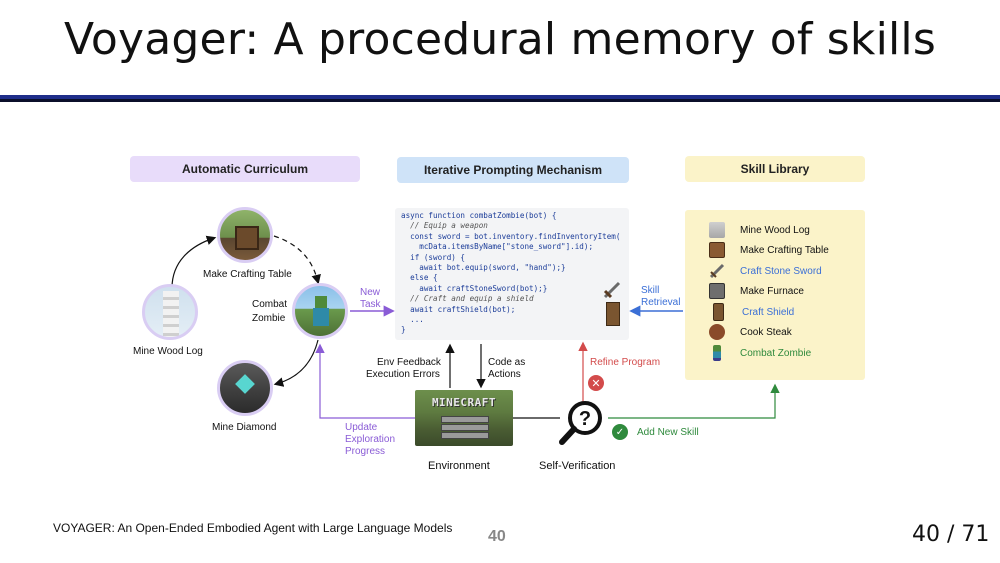 This screenshot has width=1000, height=563. I want to click on skill-item: Combat Zombie, so click(760, 353).